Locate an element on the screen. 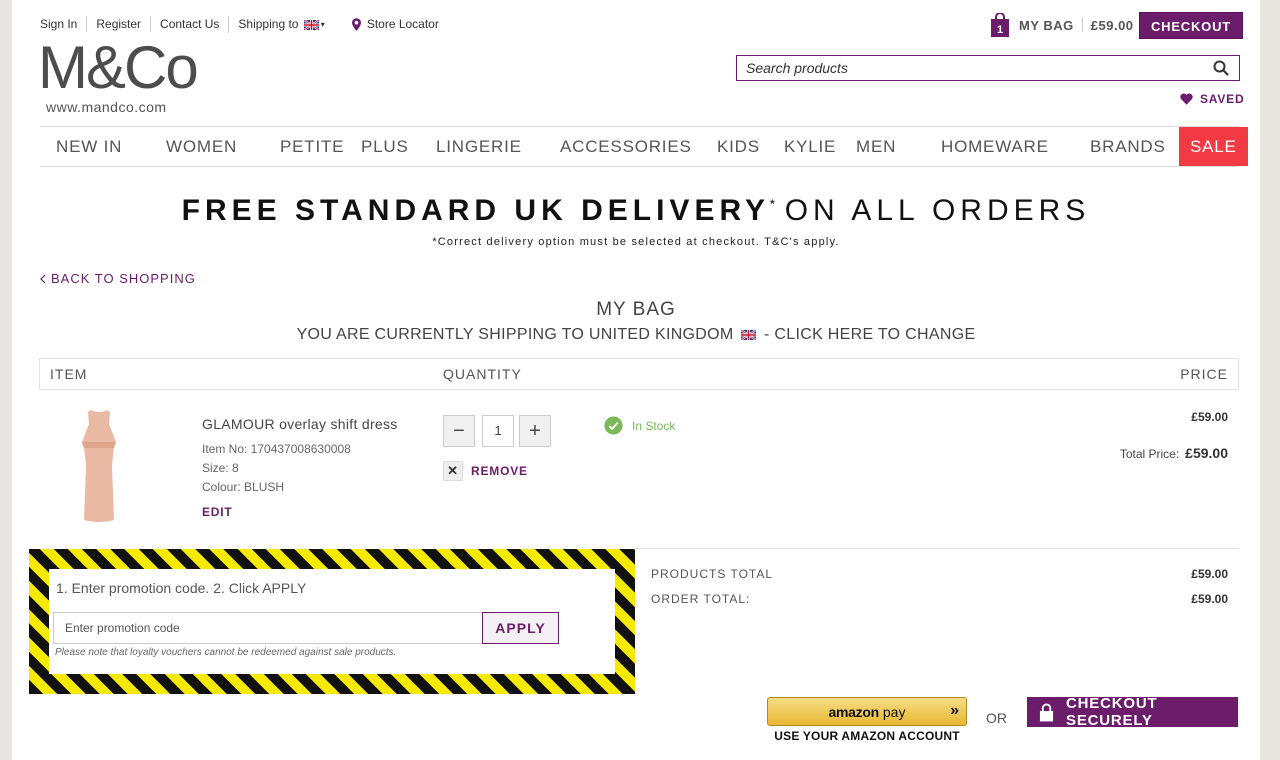 The image size is (1280, 760). sign-in-link: Sign In is located at coordinates (63, 24).